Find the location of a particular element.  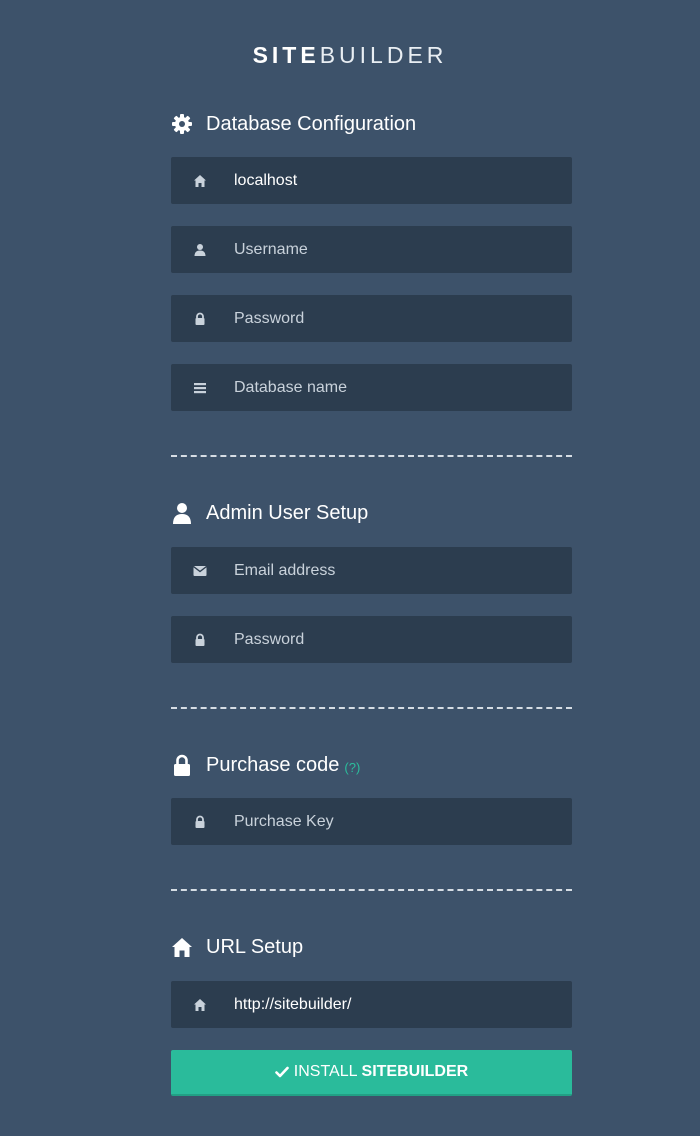

username-field is located at coordinates (371, 249).